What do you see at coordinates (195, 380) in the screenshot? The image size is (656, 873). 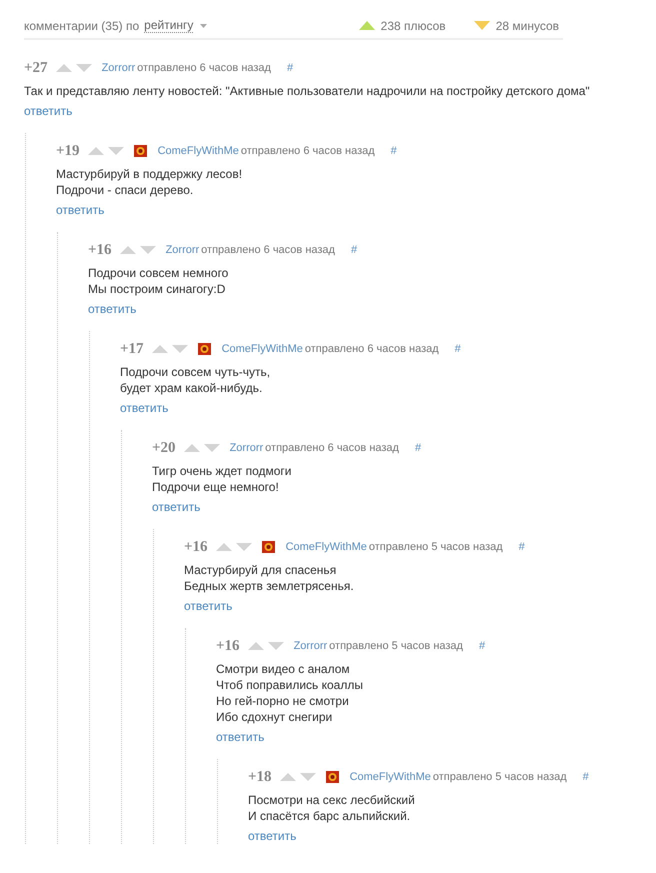 I see `comment-text: Подрочи совсем чуть-чуть, будет храм какой-нибудь.` at bounding box center [195, 380].